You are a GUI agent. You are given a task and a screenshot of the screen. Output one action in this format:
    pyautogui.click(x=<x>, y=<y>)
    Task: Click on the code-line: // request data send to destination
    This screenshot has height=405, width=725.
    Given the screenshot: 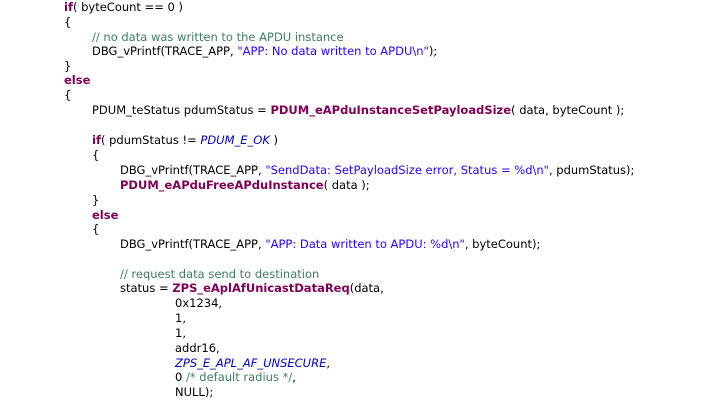 What is the action you would take?
    pyautogui.click(x=219, y=274)
    